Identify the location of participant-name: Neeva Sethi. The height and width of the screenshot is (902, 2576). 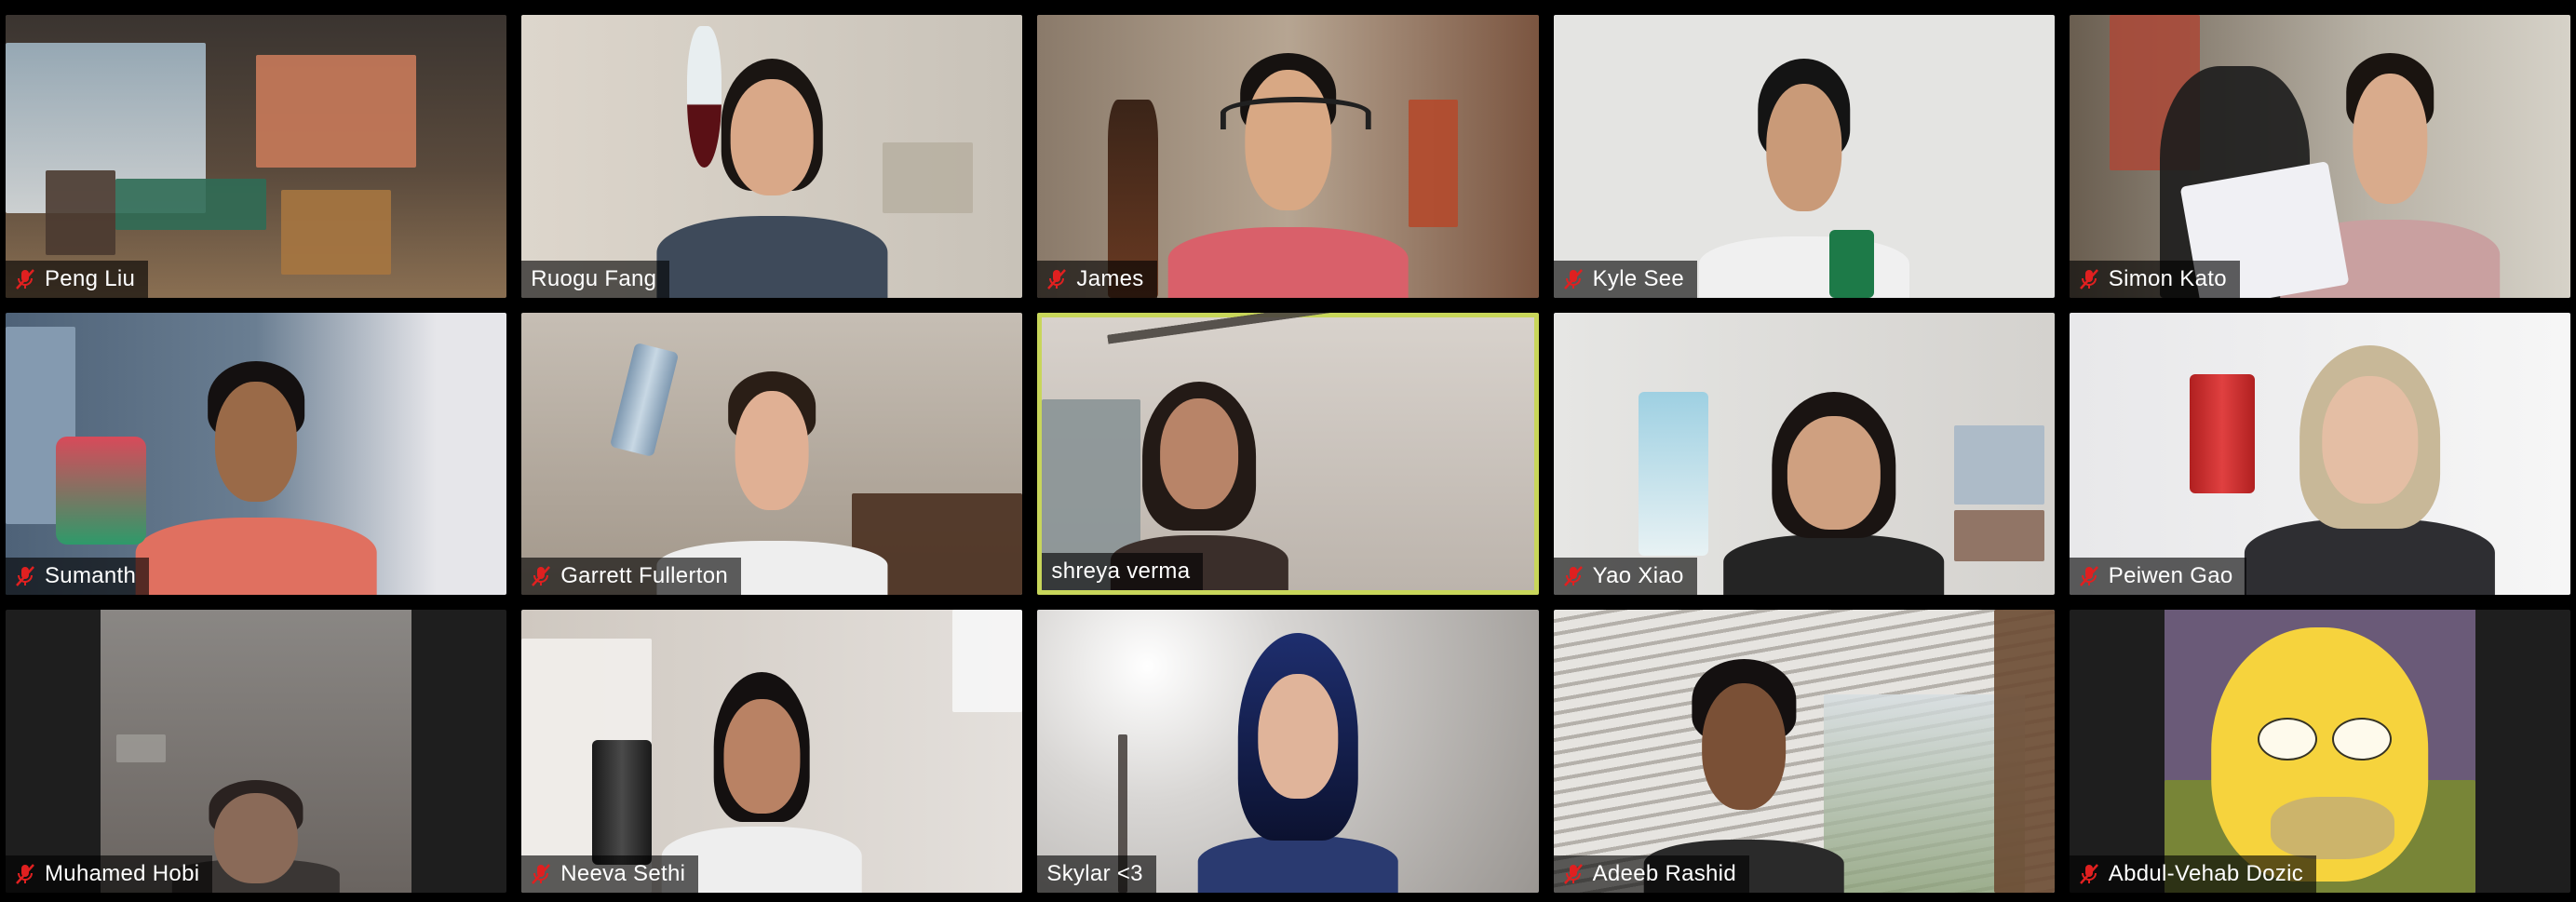
(623, 873).